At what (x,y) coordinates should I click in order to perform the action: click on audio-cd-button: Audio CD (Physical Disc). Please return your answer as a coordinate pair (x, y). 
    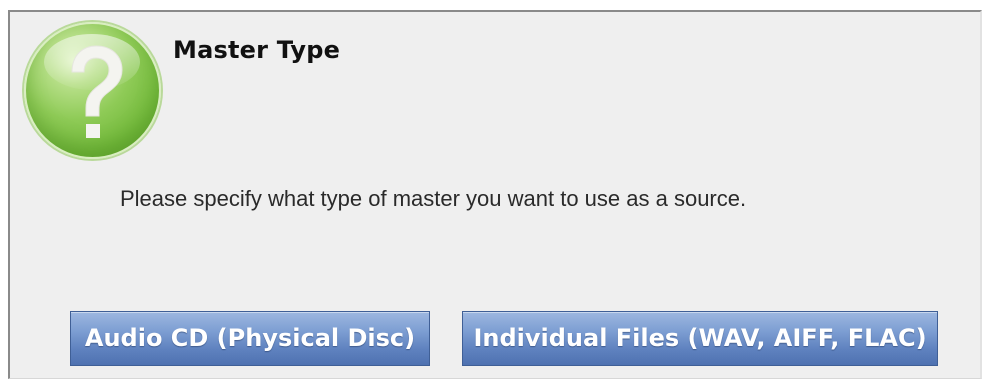
    Looking at the image, I should click on (250, 338).